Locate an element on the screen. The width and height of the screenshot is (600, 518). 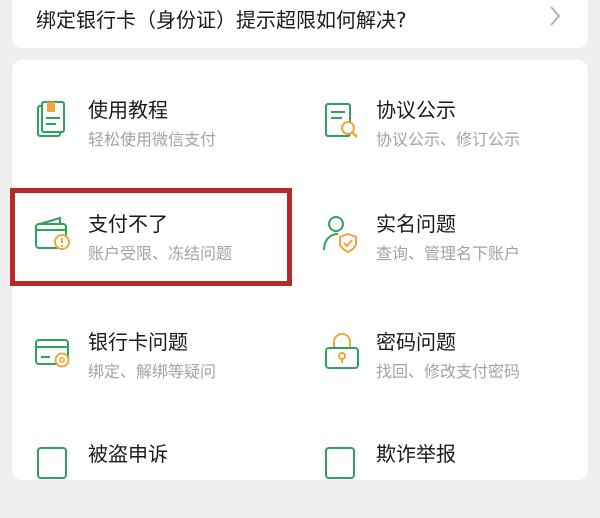
tile-fraud-report: 欺诈举报 is located at coordinates (450, 478).